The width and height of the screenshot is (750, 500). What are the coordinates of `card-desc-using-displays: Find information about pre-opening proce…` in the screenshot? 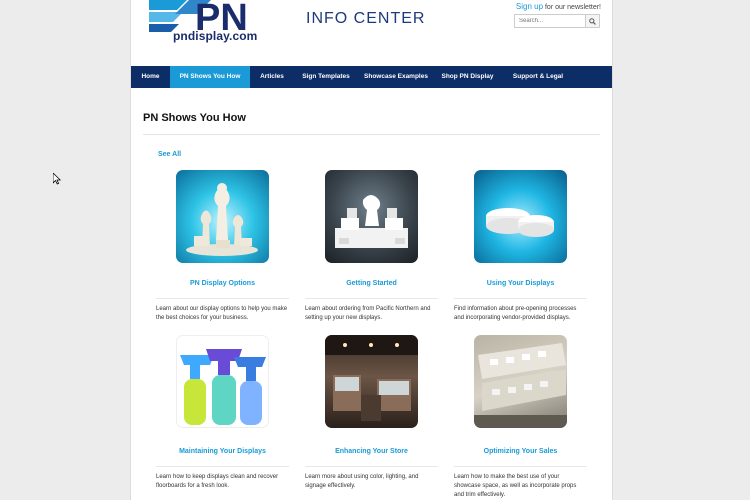 It's located at (515, 313).